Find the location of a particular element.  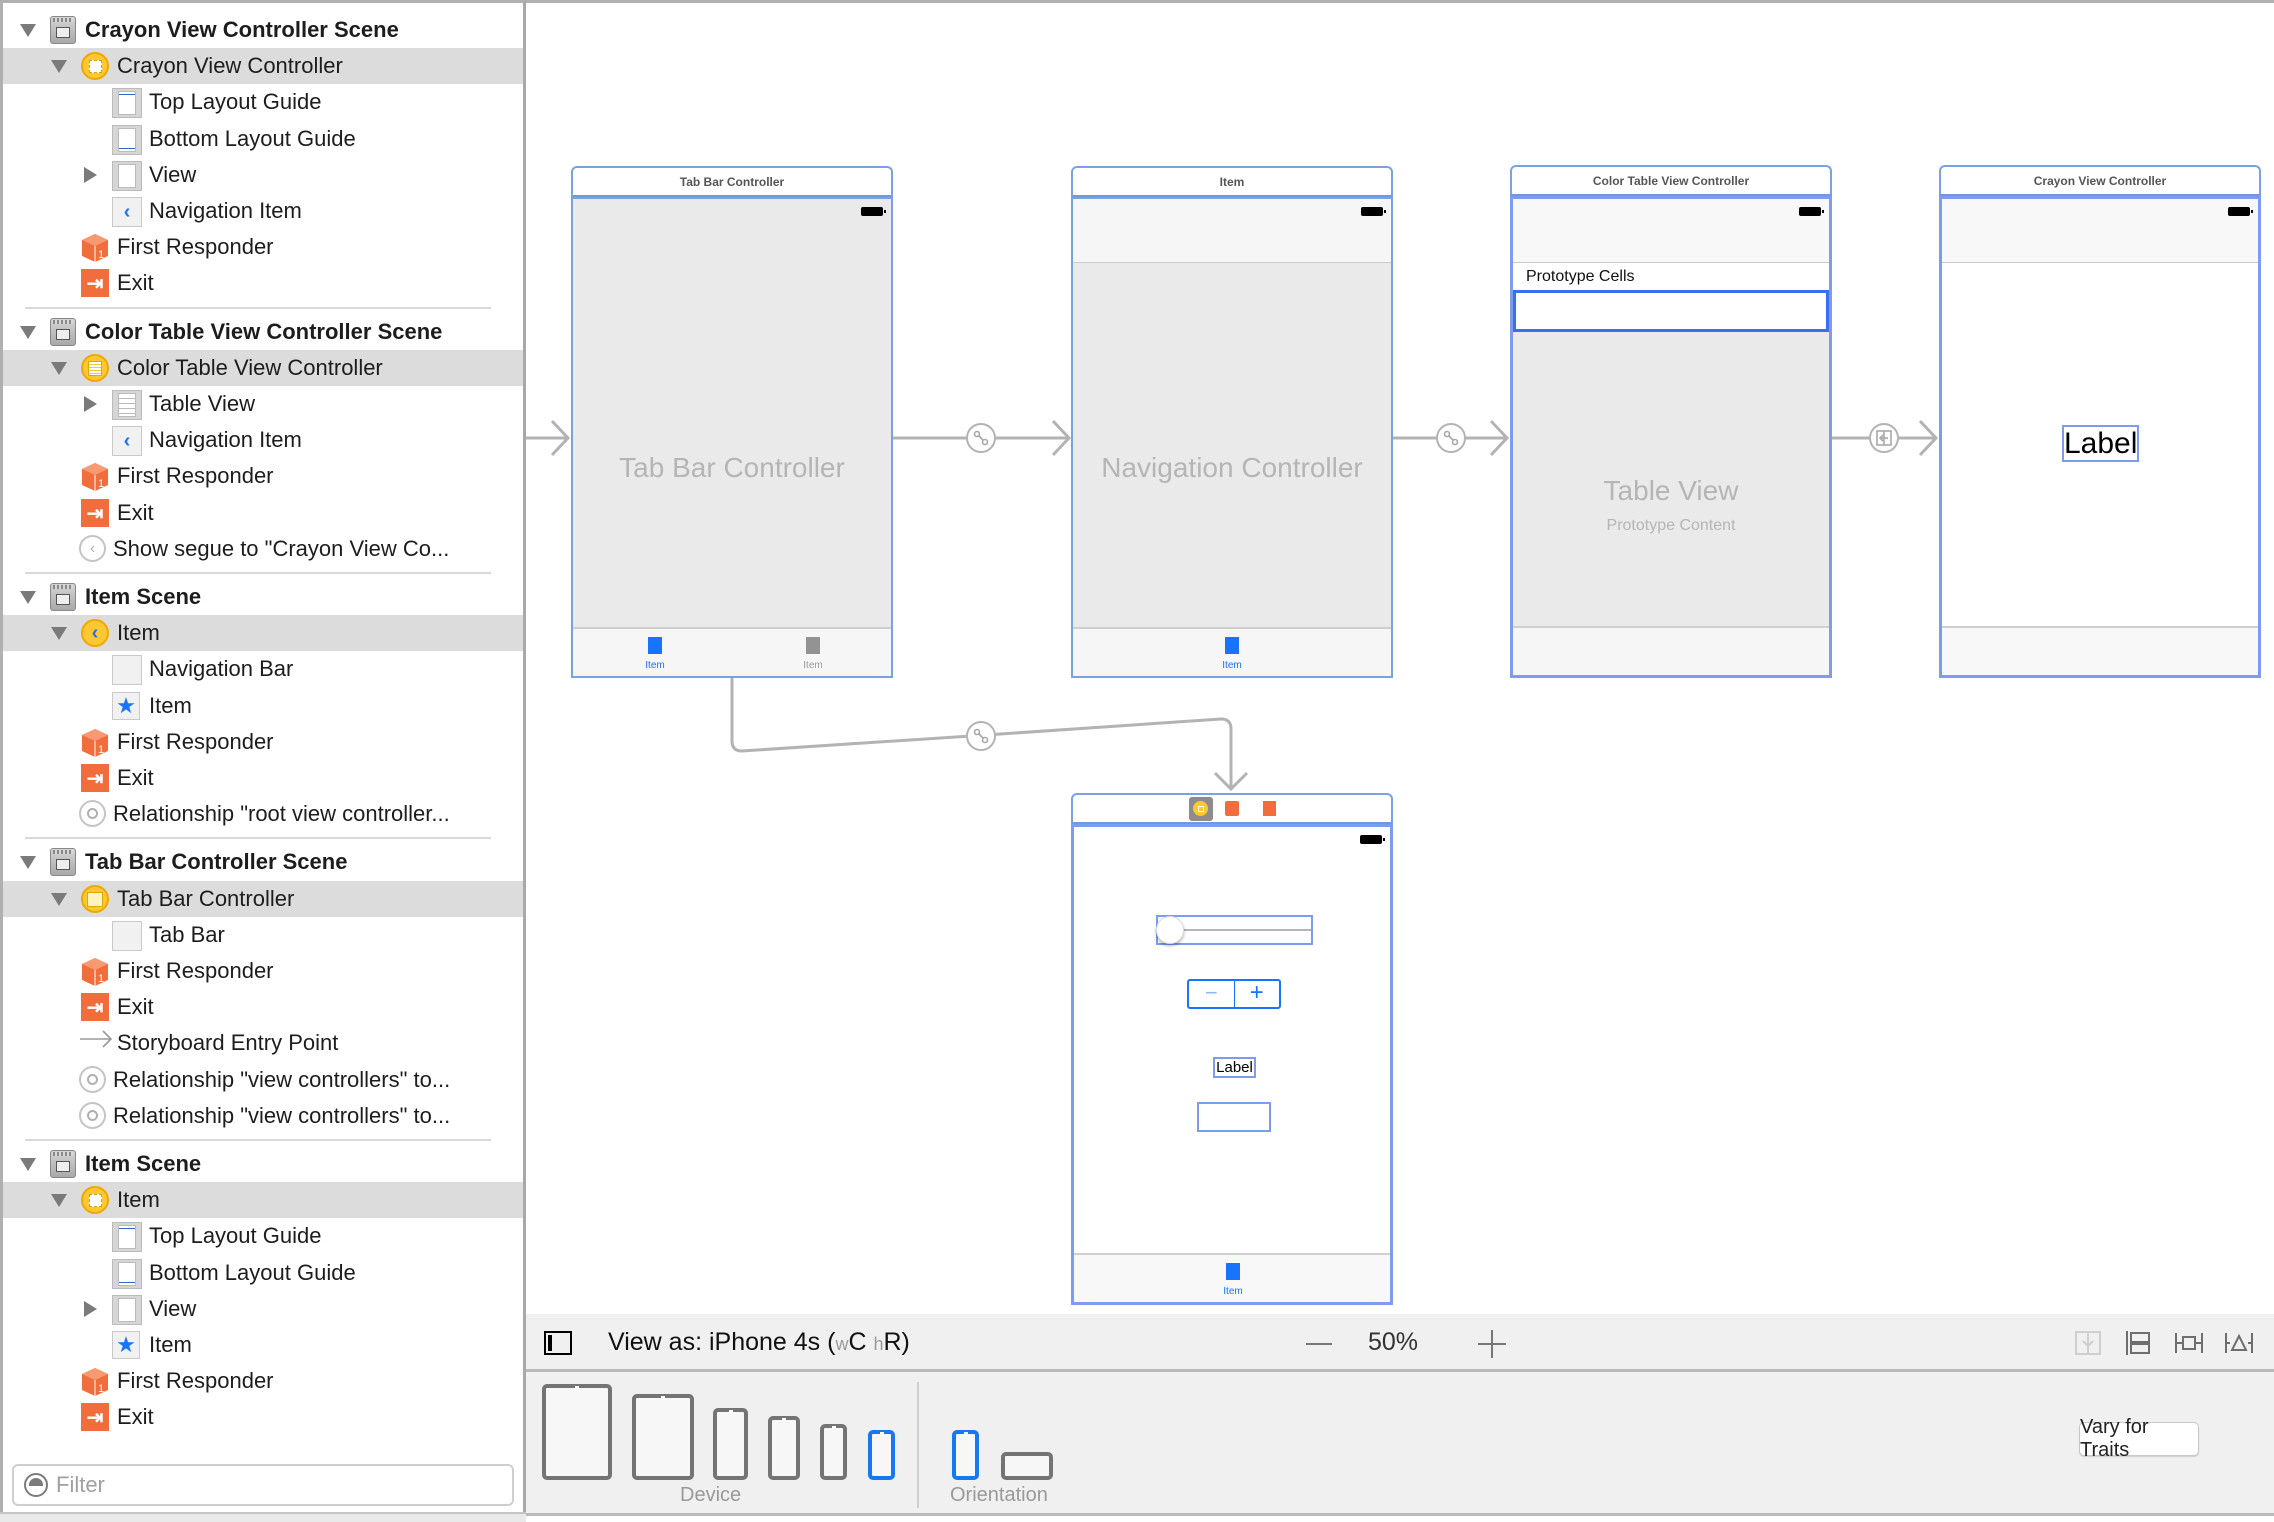

filter-input is located at coordinates (276, 1485).